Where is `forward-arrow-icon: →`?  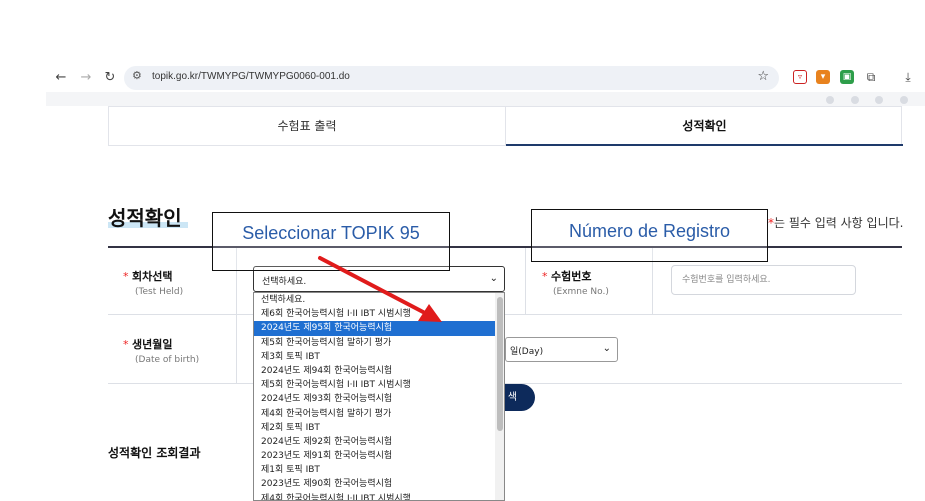 forward-arrow-icon: → is located at coordinates (86, 78).